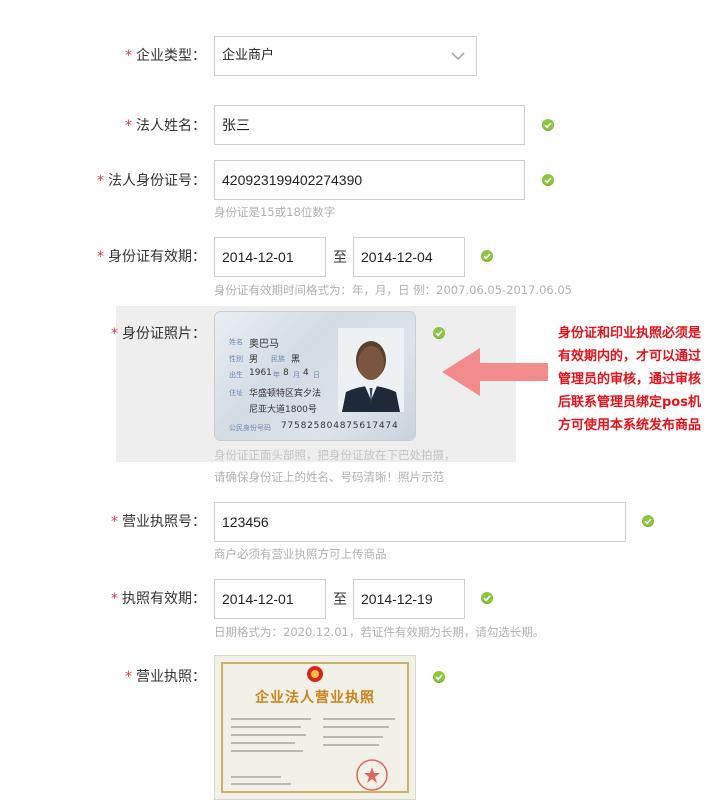  What do you see at coordinates (345, 56) in the screenshot?
I see `company-type-select: 企业商户` at bounding box center [345, 56].